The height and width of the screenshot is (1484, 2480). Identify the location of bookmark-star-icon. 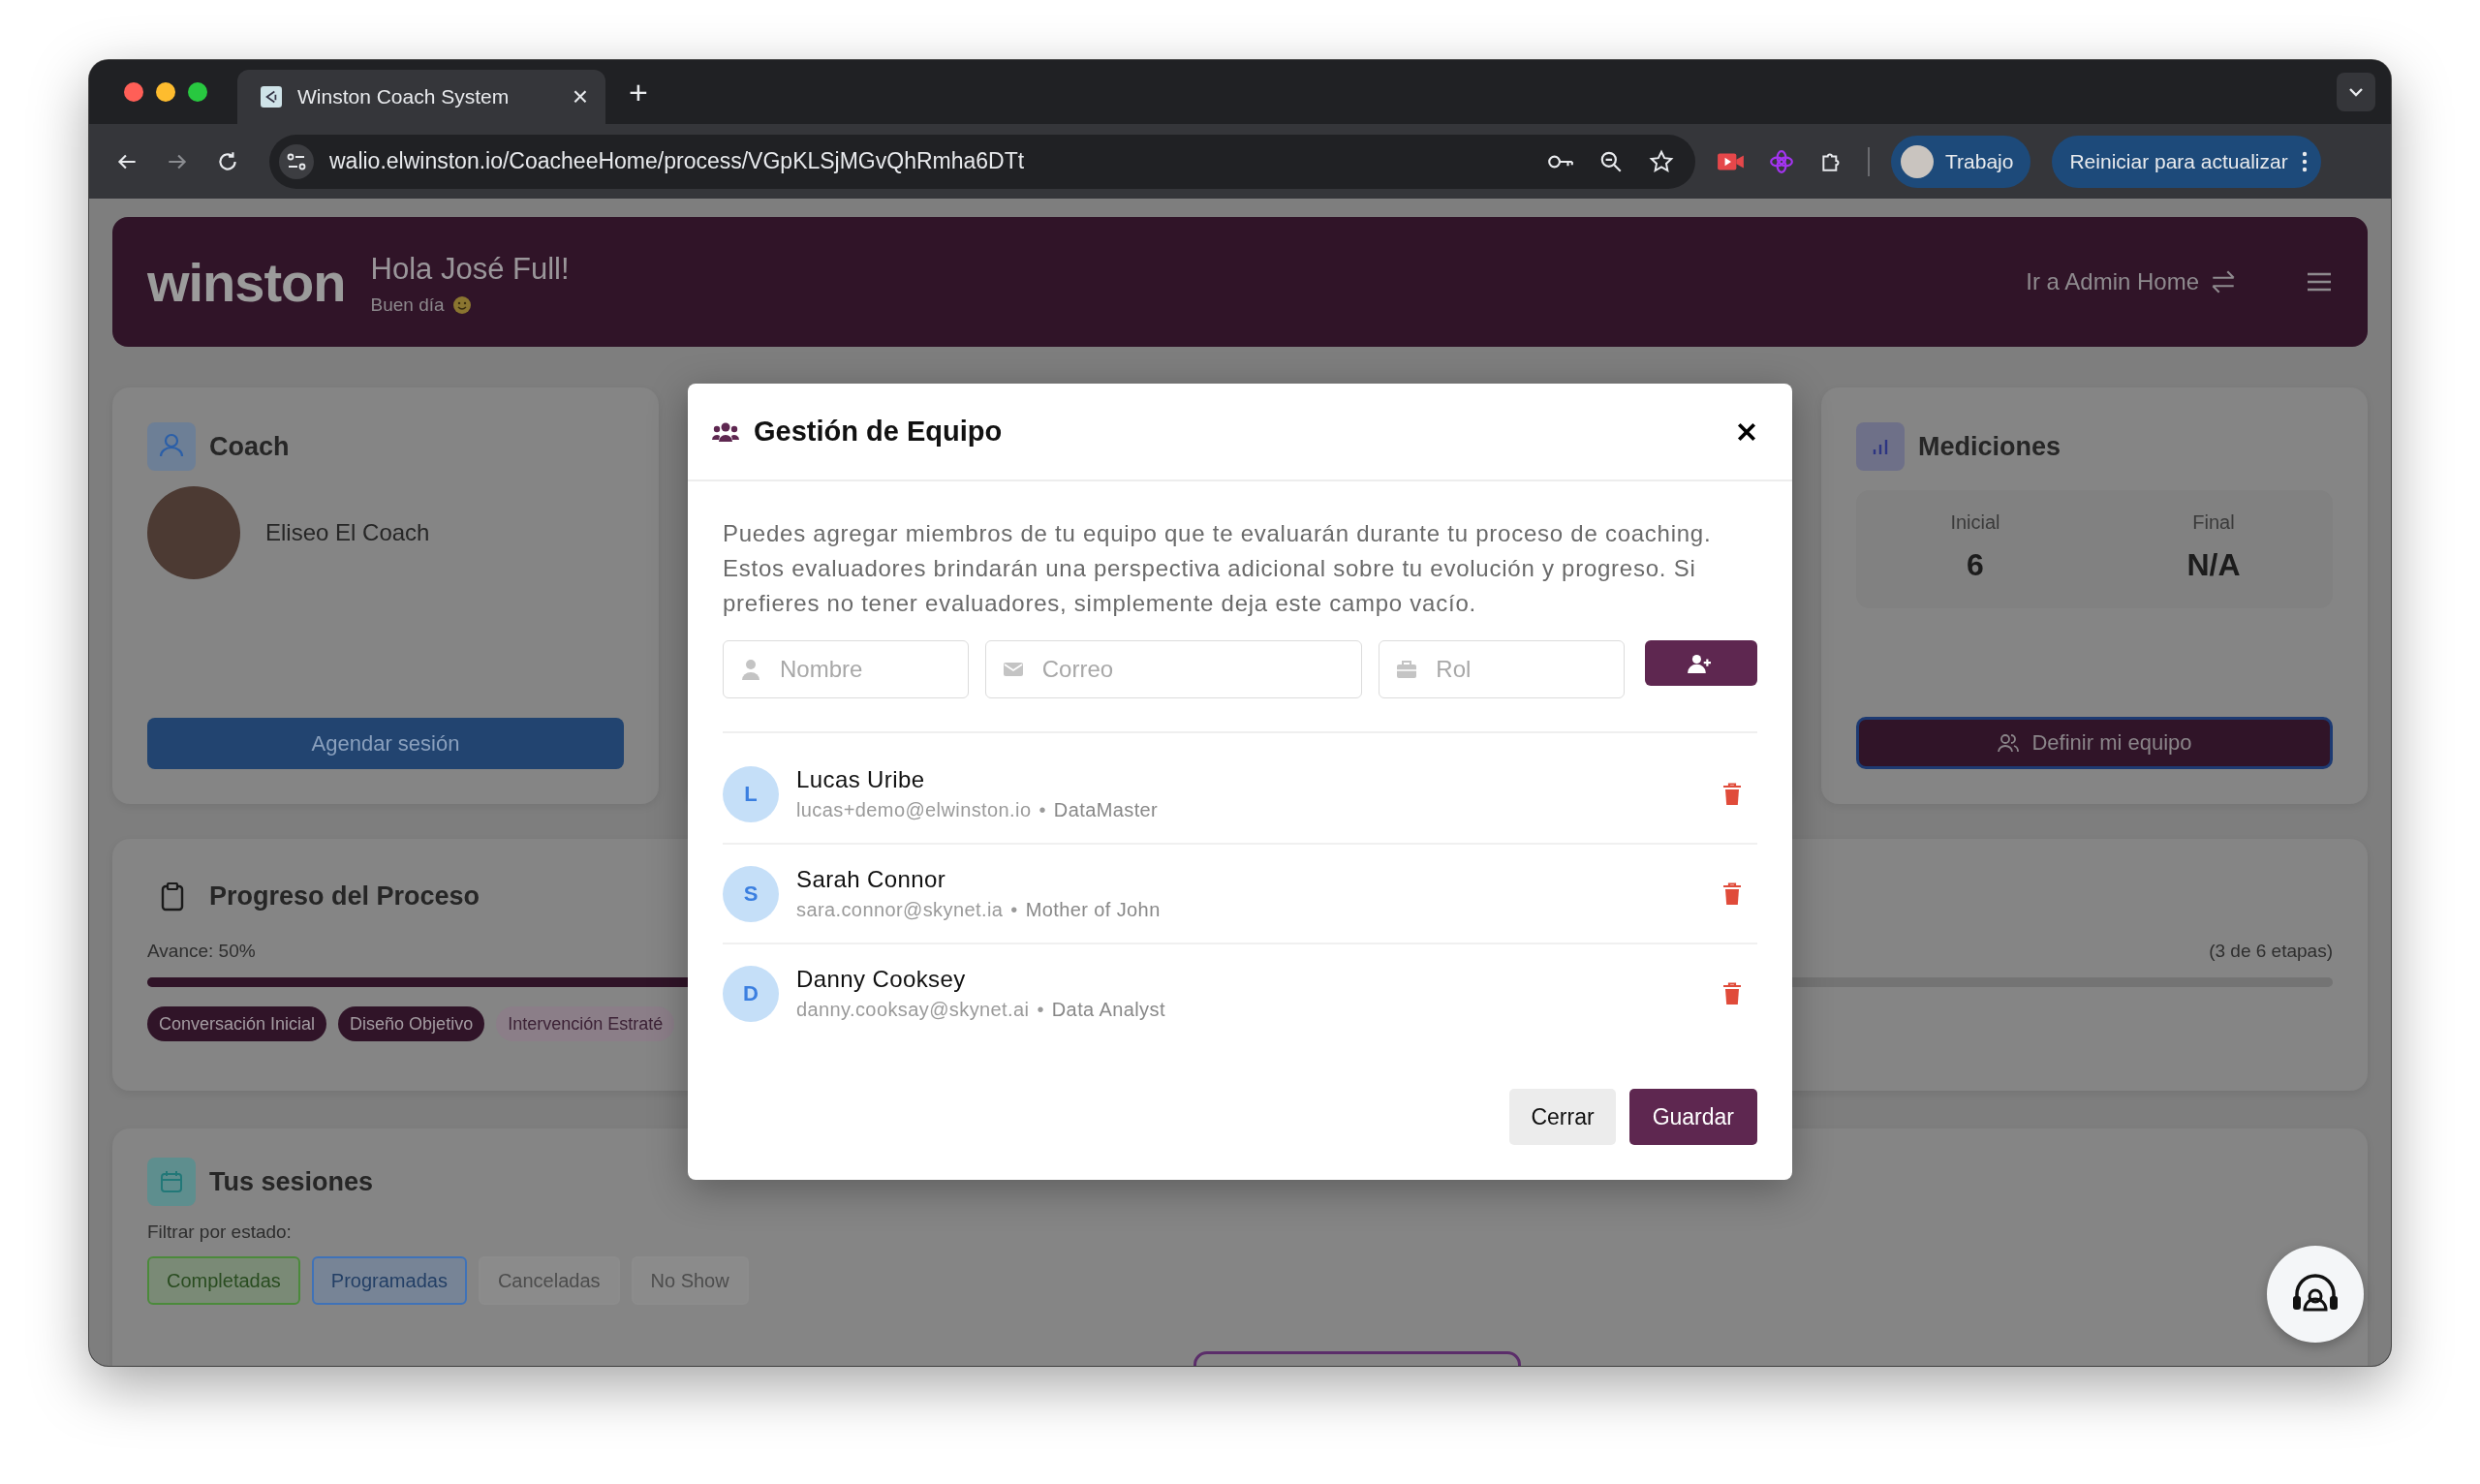
(1661, 161).